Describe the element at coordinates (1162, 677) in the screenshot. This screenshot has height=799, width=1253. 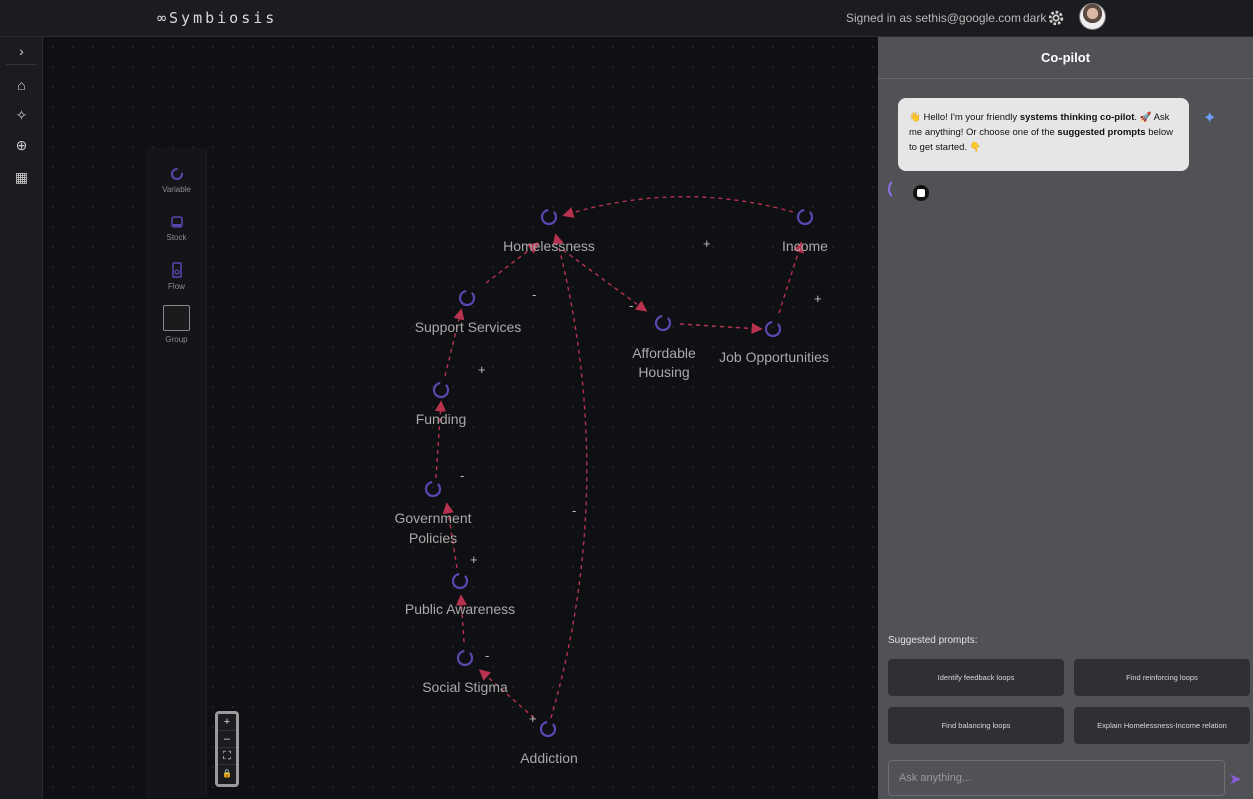
I see `prompt-find-reinforcing-loops: Find reinforcing loops` at that location.